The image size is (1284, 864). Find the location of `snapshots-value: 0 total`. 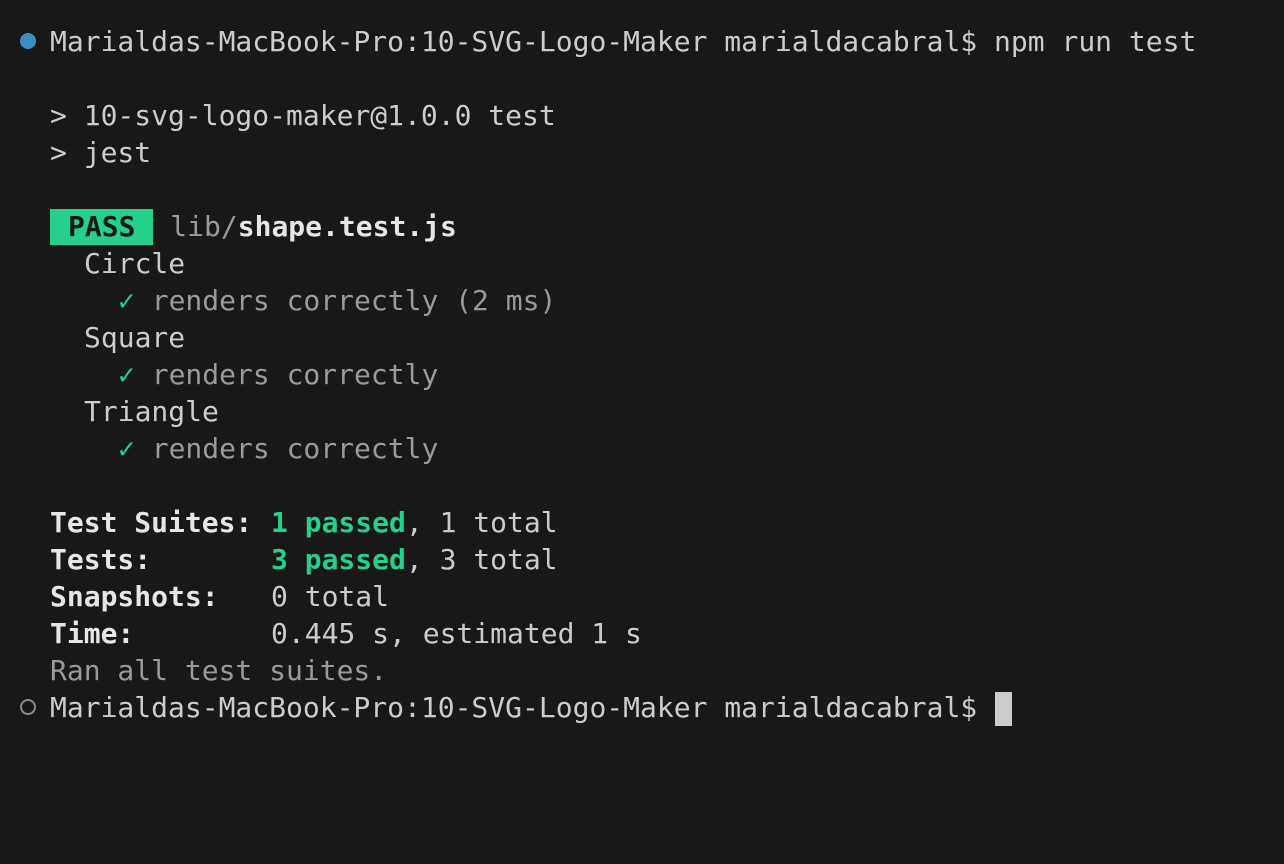

snapshots-value: 0 total is located at coordinates (330, 596).